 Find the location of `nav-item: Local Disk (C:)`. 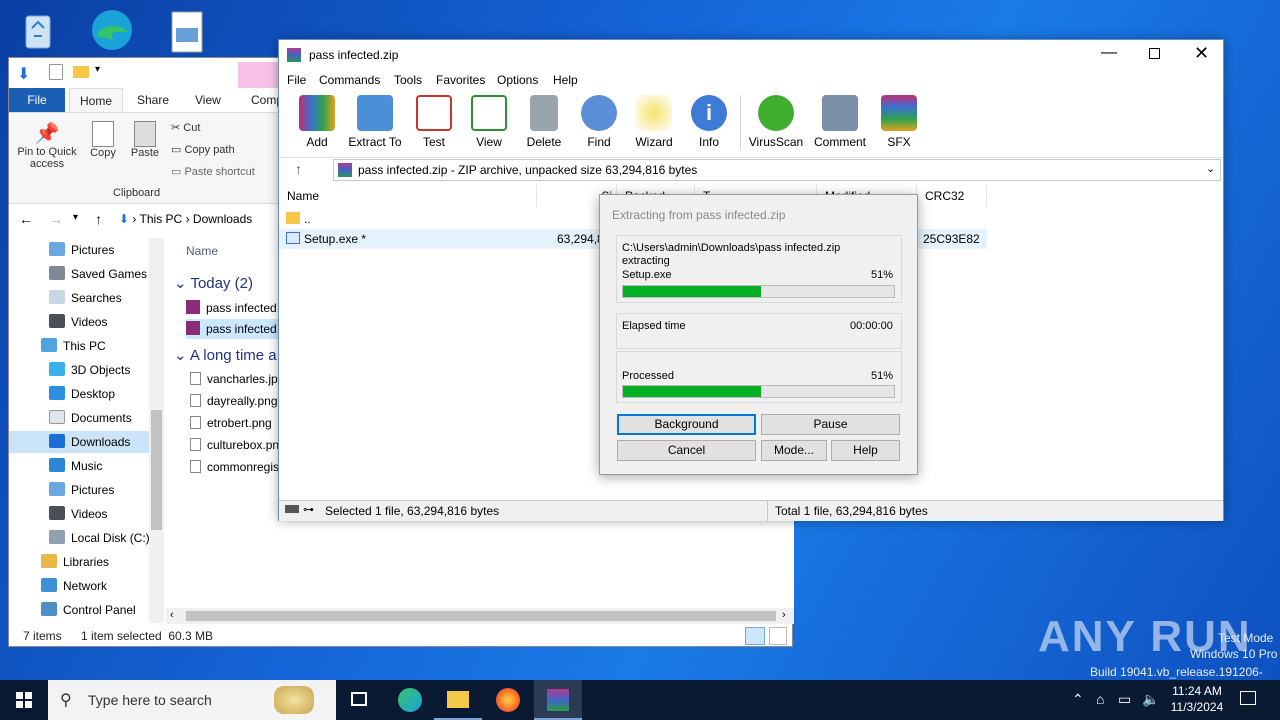

nav-item: Local Disk (C:) is located at coordinates (99, 538).